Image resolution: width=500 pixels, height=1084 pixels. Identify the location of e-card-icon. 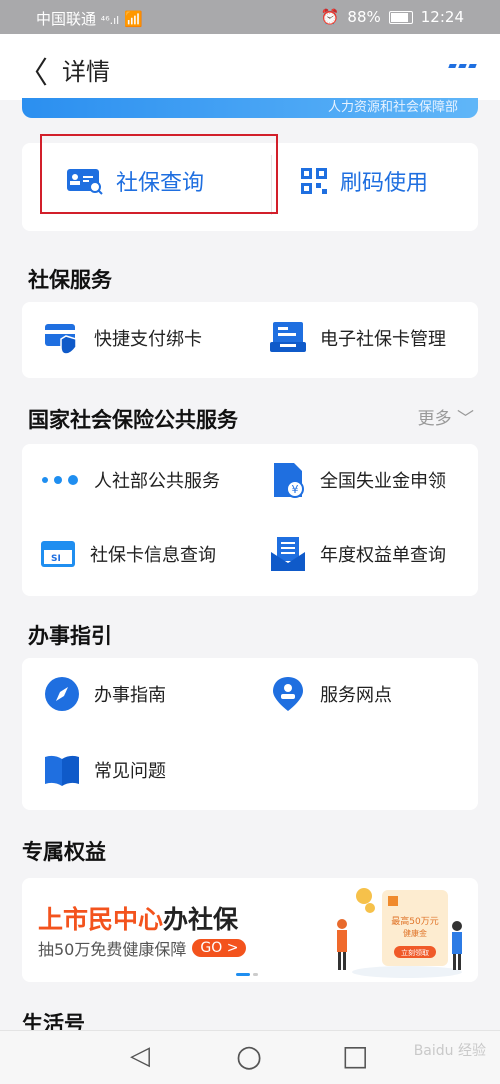
(288, 337).